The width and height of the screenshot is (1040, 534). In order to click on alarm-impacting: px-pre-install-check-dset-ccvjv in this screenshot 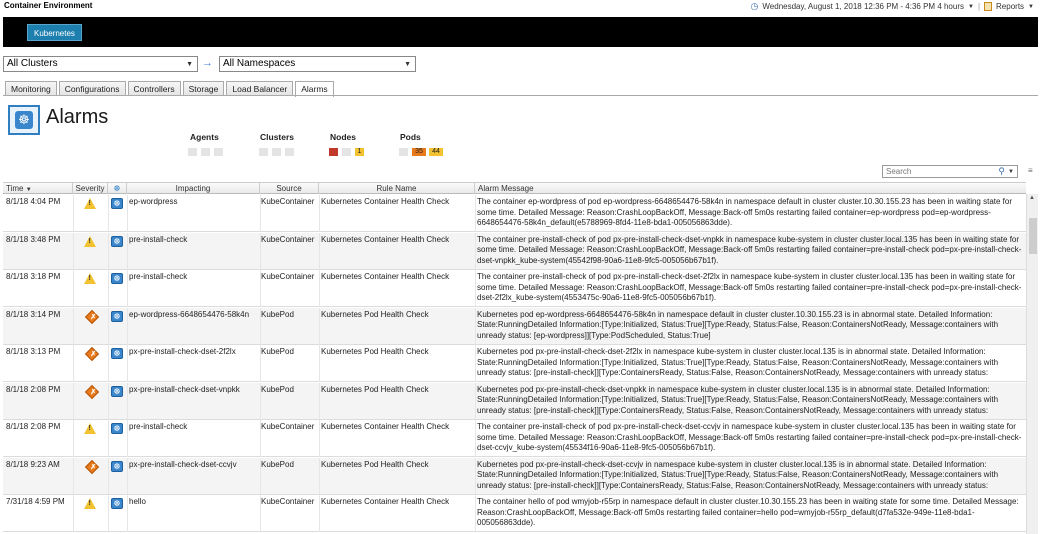, I will do `click(194, 465)`.